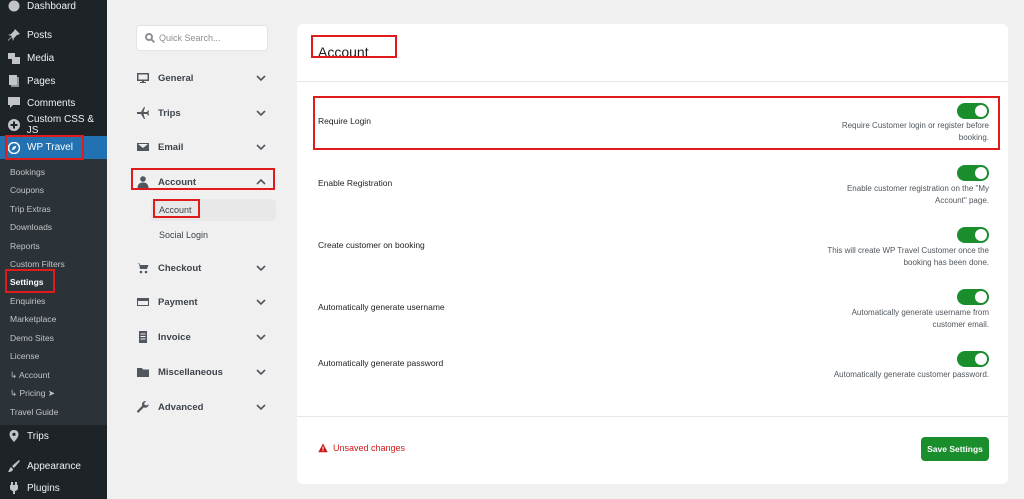  I want to click on submenu-coupons: Coupons, so click(27, 190).